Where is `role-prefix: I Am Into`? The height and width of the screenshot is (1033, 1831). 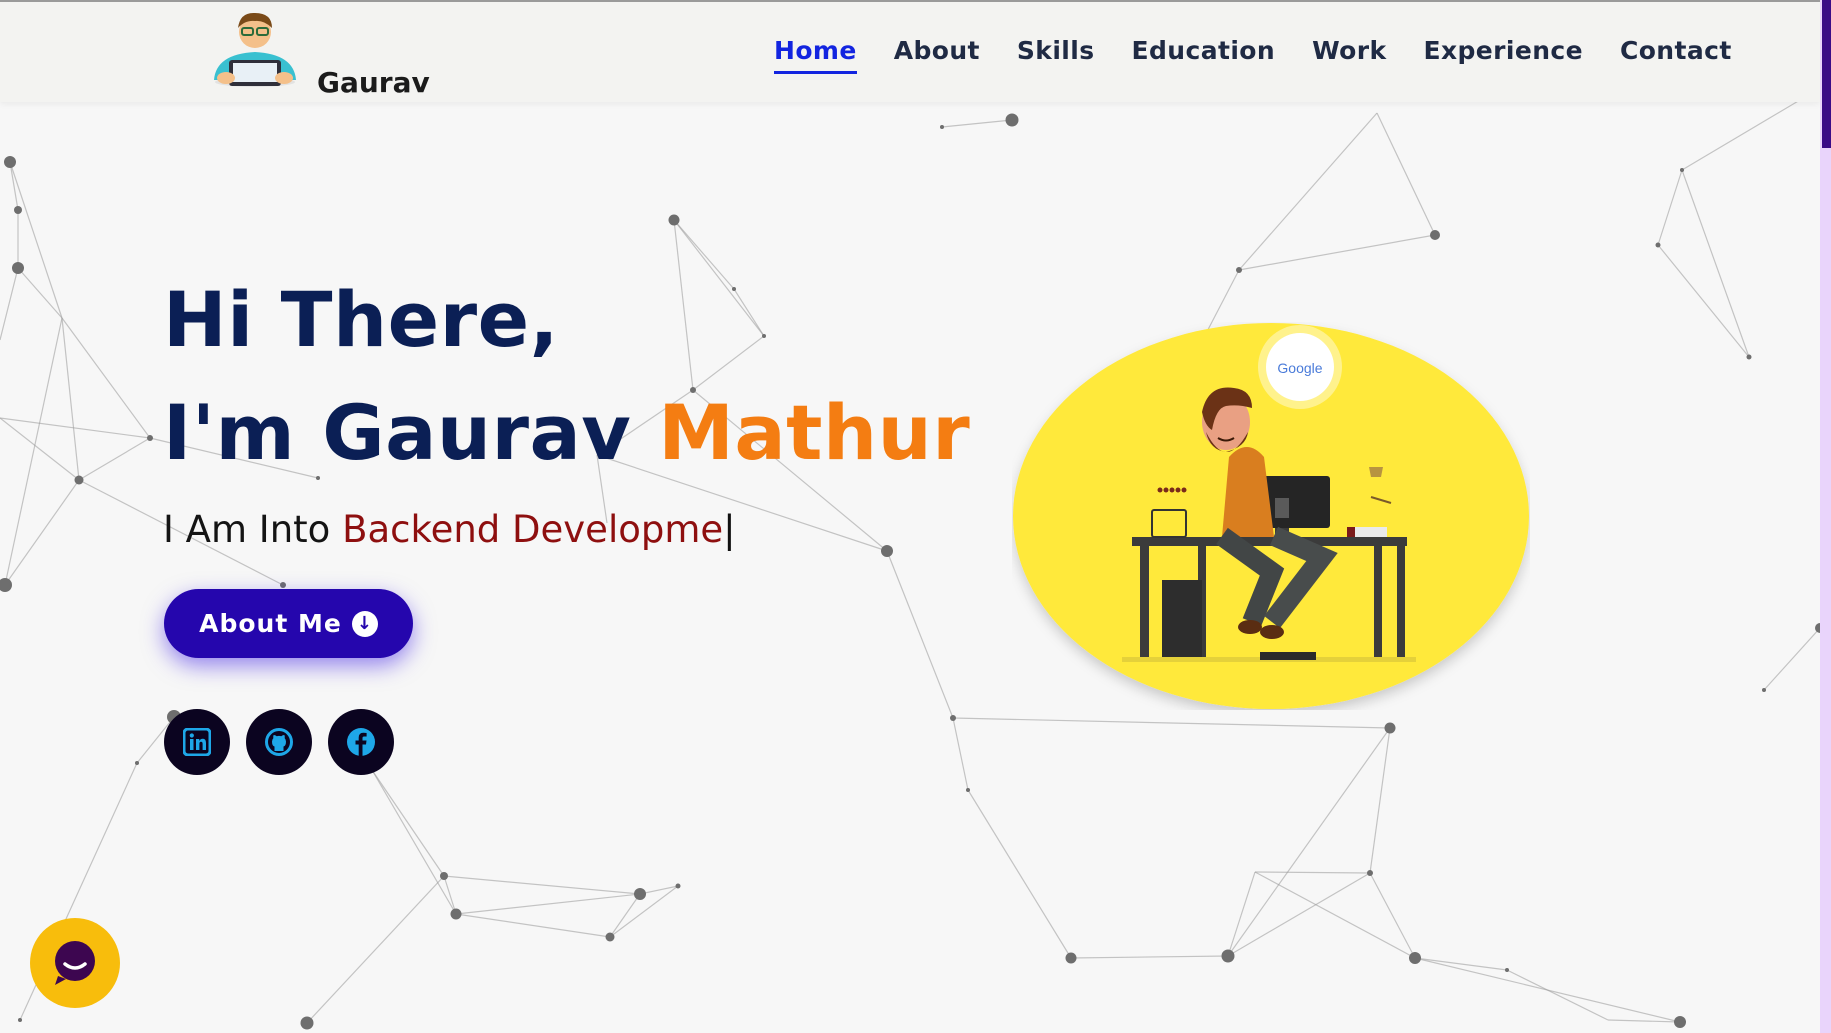 role-prefix: I Am Into is located at coordinates (253, 529).